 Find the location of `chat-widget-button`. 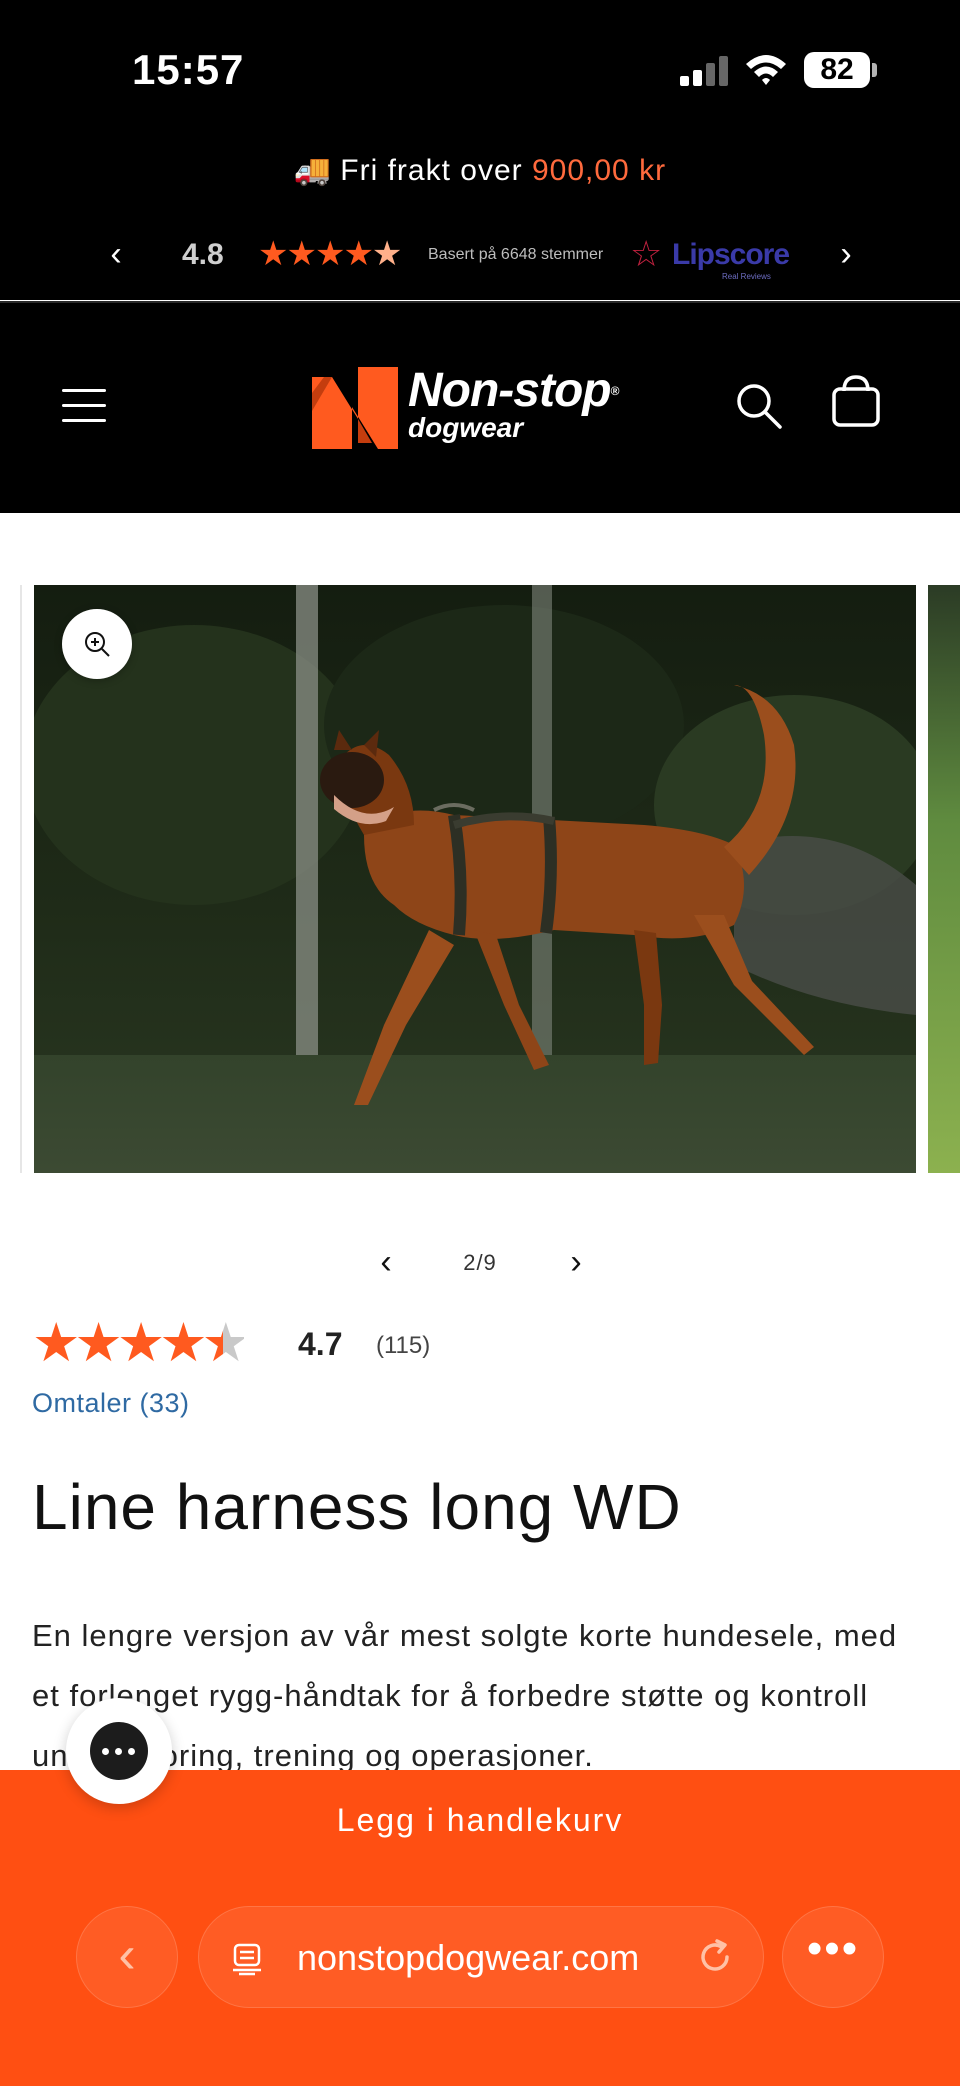

chat-widget-button is located at coordinates (119, 1751).